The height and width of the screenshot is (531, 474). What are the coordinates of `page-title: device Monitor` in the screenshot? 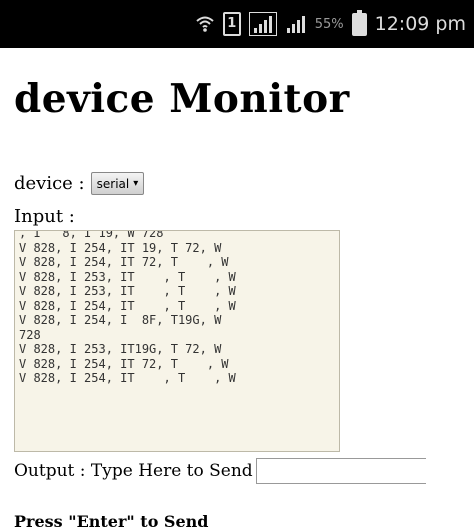 It's located at (182, 99).